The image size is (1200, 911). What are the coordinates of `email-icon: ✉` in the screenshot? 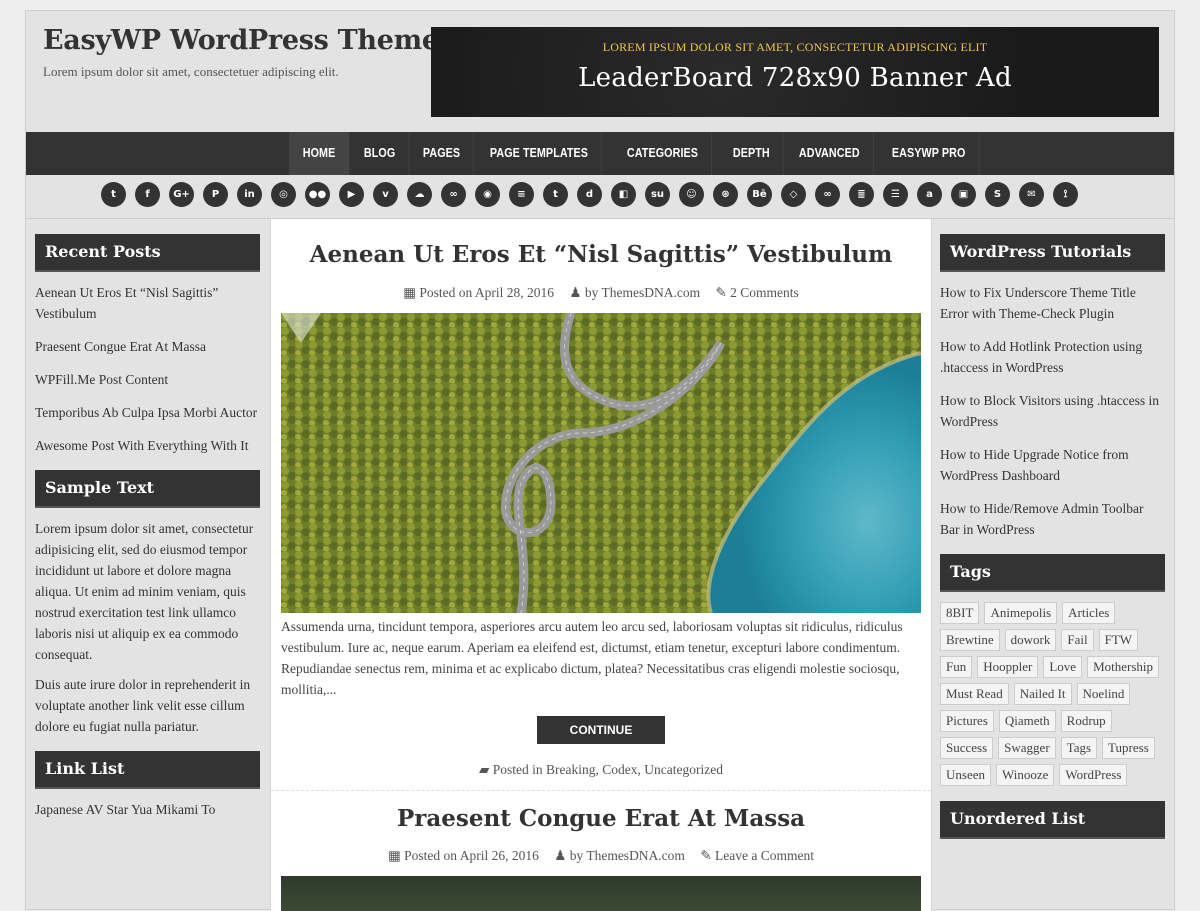 It's located at (1031, 194).